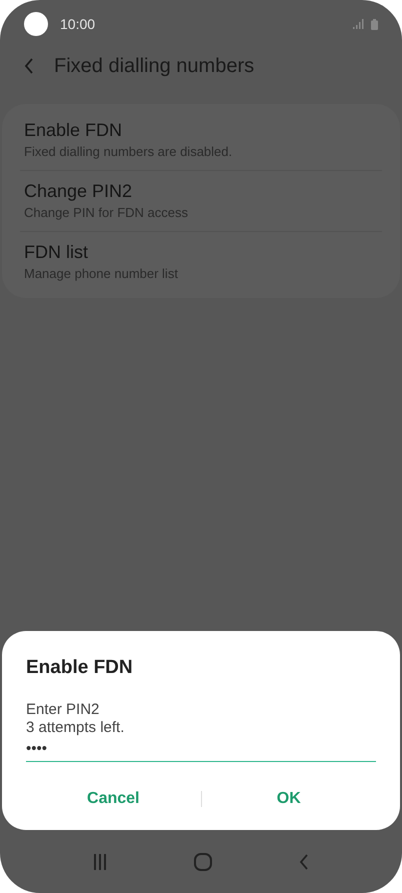 The height and width of the screenshot is (893, 402). Describe the element at coordinates (201, 252) in the screenshot. I see `setting-title: FDN list` at that location.